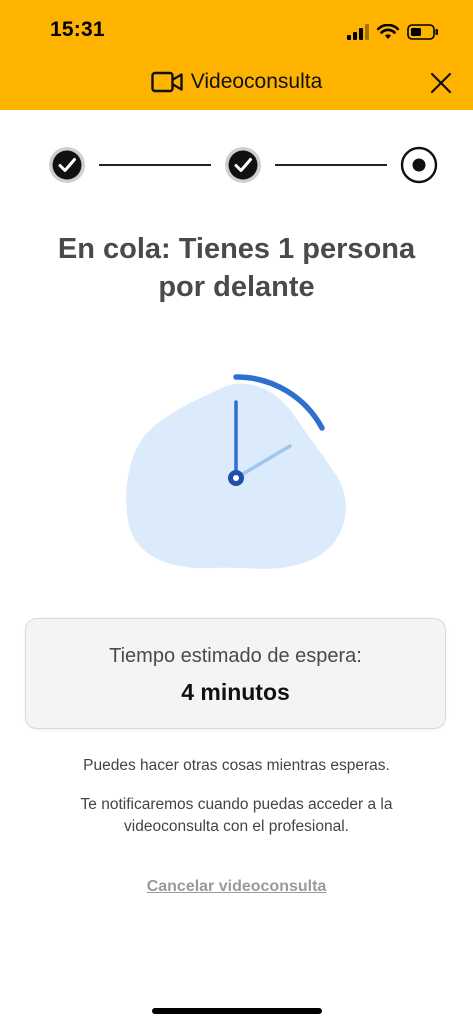 Image resolution: width=473 pixels, height=1024 pixels. What do you see at coordinates (235, 692) in the screenshot?
I see `wait-time-value: 4 minutos` at bounding box center [235, 692].